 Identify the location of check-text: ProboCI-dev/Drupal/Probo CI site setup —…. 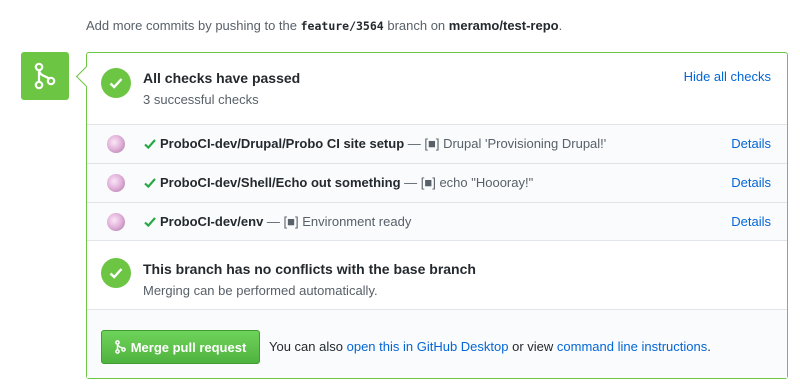
(383, 143).